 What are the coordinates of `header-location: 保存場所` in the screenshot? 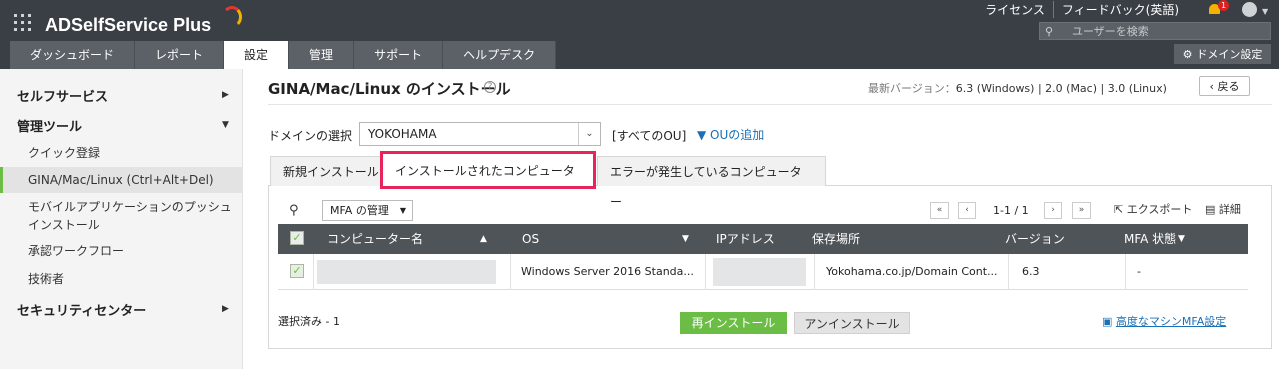 It's located at (836, 239).